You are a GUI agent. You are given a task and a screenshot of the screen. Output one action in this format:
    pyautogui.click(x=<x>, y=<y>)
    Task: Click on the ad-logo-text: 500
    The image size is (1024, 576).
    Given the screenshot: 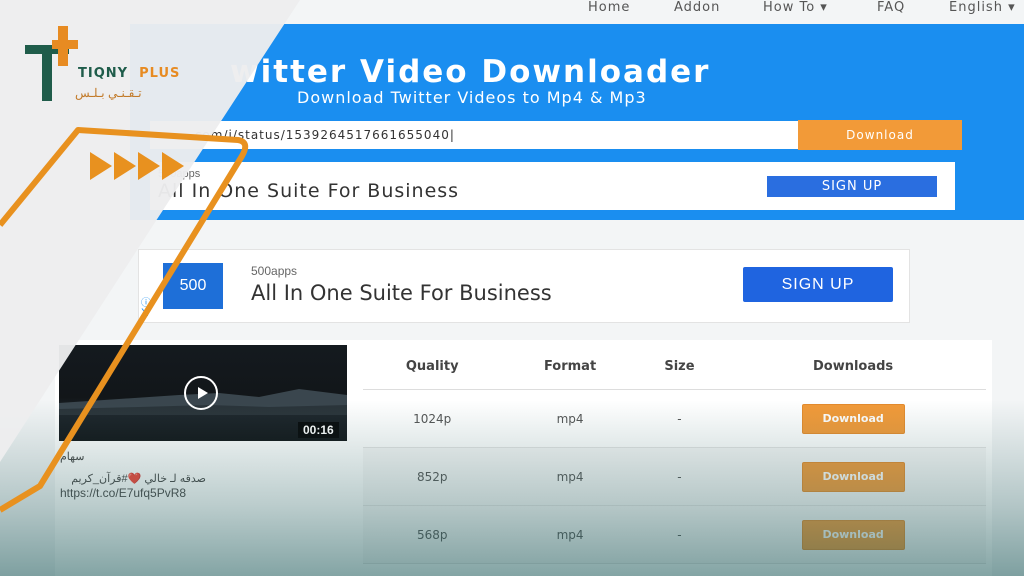 What is the action you would take?
    pyautogui.click(x=193, y=285)
    